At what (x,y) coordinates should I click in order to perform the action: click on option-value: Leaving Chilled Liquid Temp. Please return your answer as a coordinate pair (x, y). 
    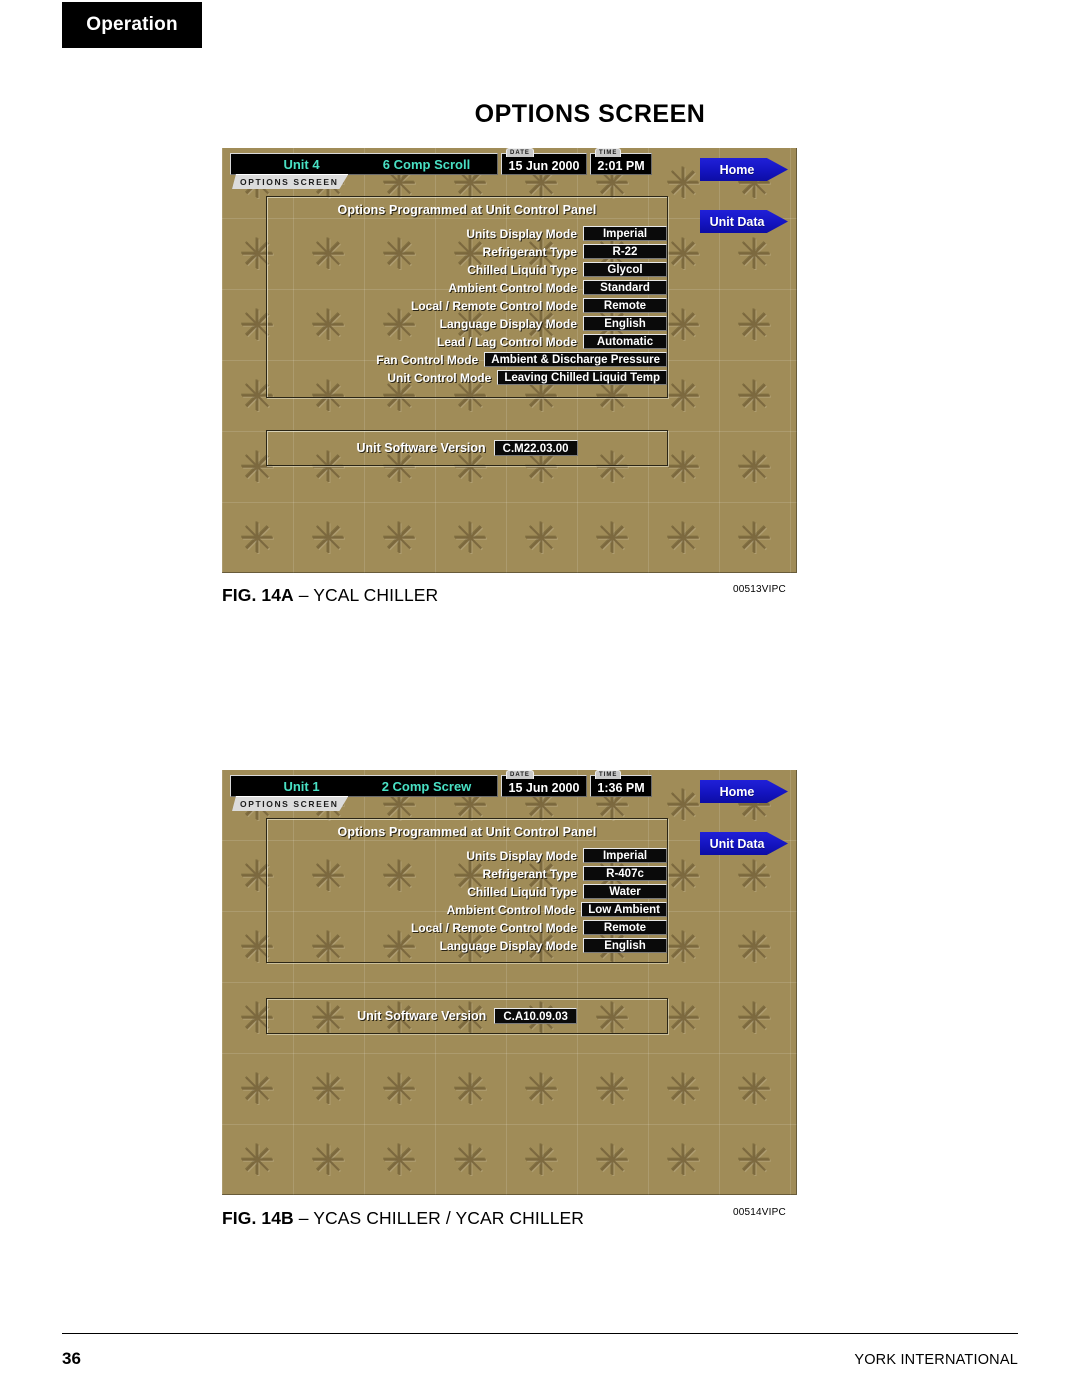
    Looking at the image, I should click on (582, 378).